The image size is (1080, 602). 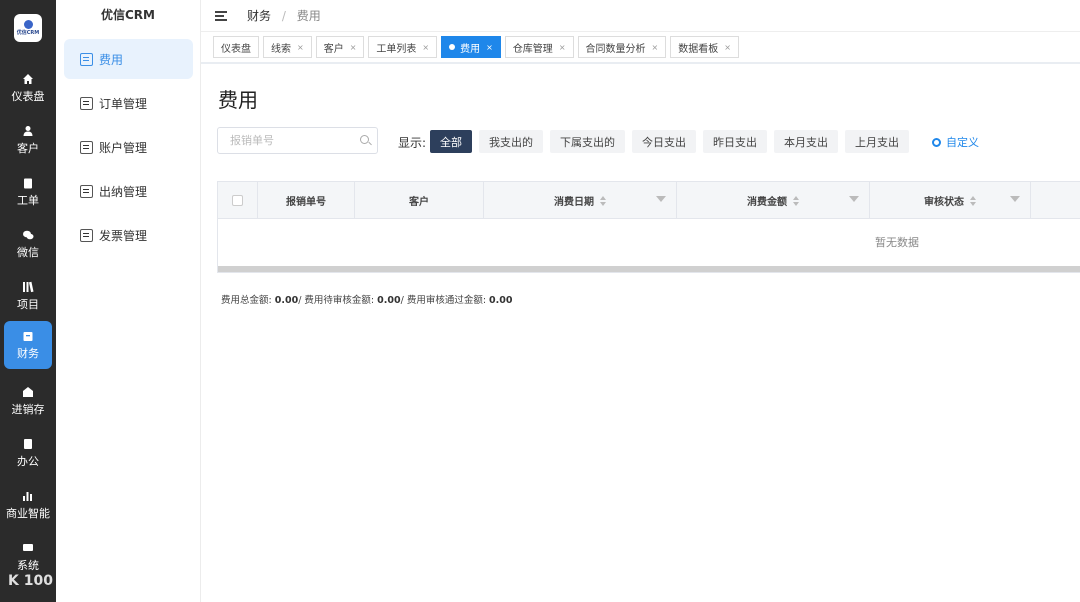 I want to click on sidebar-item-expense: 费用, so click(x=128, y=59).